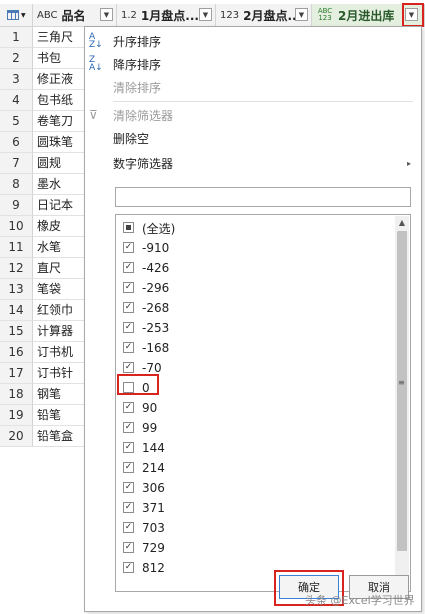  I want to click on filter-list-item: ✓ -168, so click(251, 348).